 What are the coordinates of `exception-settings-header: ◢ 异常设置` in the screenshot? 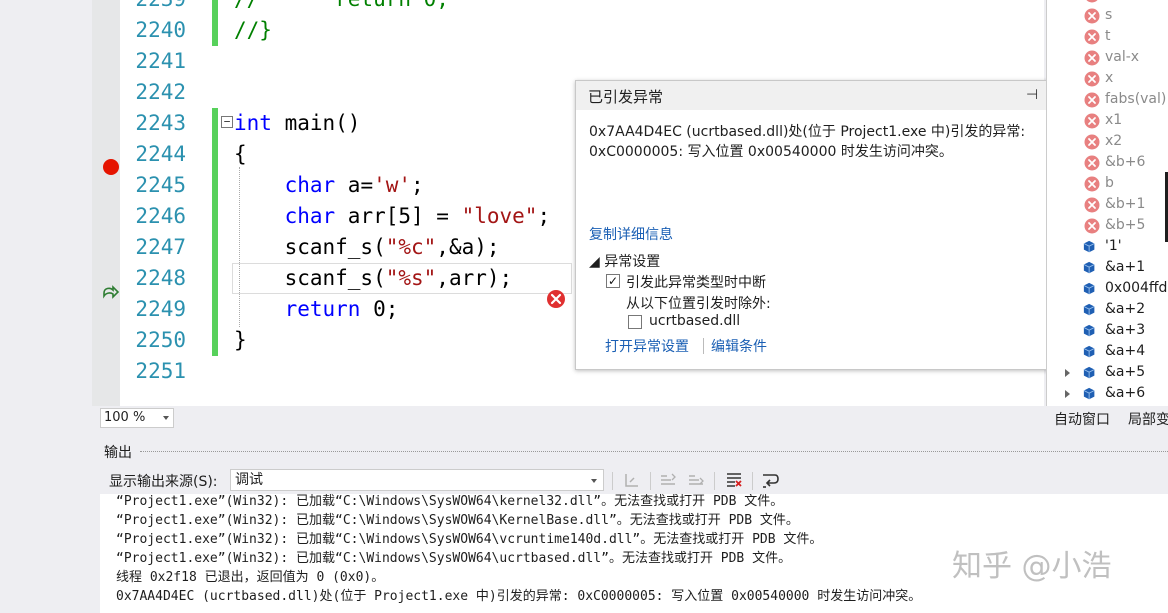 It's located at (624, 261).